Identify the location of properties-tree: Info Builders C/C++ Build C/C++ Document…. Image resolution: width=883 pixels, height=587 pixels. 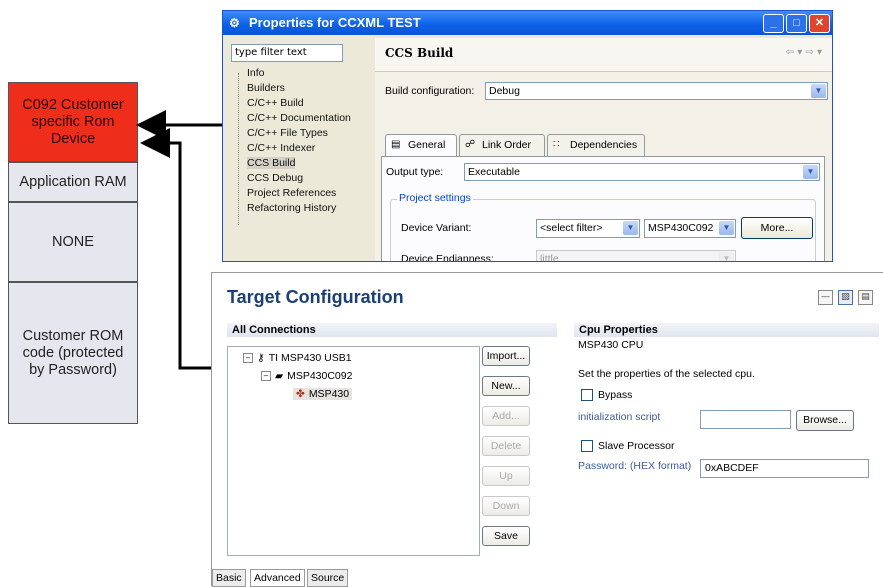
(304, 152).